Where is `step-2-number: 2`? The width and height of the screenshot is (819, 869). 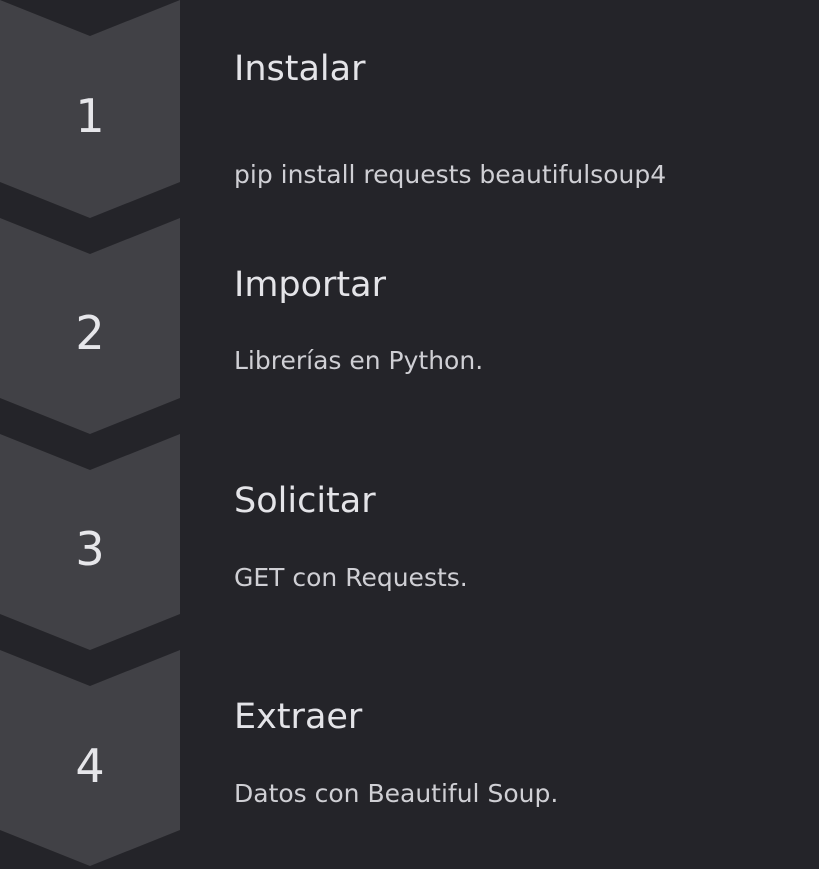
step-2-number: 2 is located at coordinates (90, 333).